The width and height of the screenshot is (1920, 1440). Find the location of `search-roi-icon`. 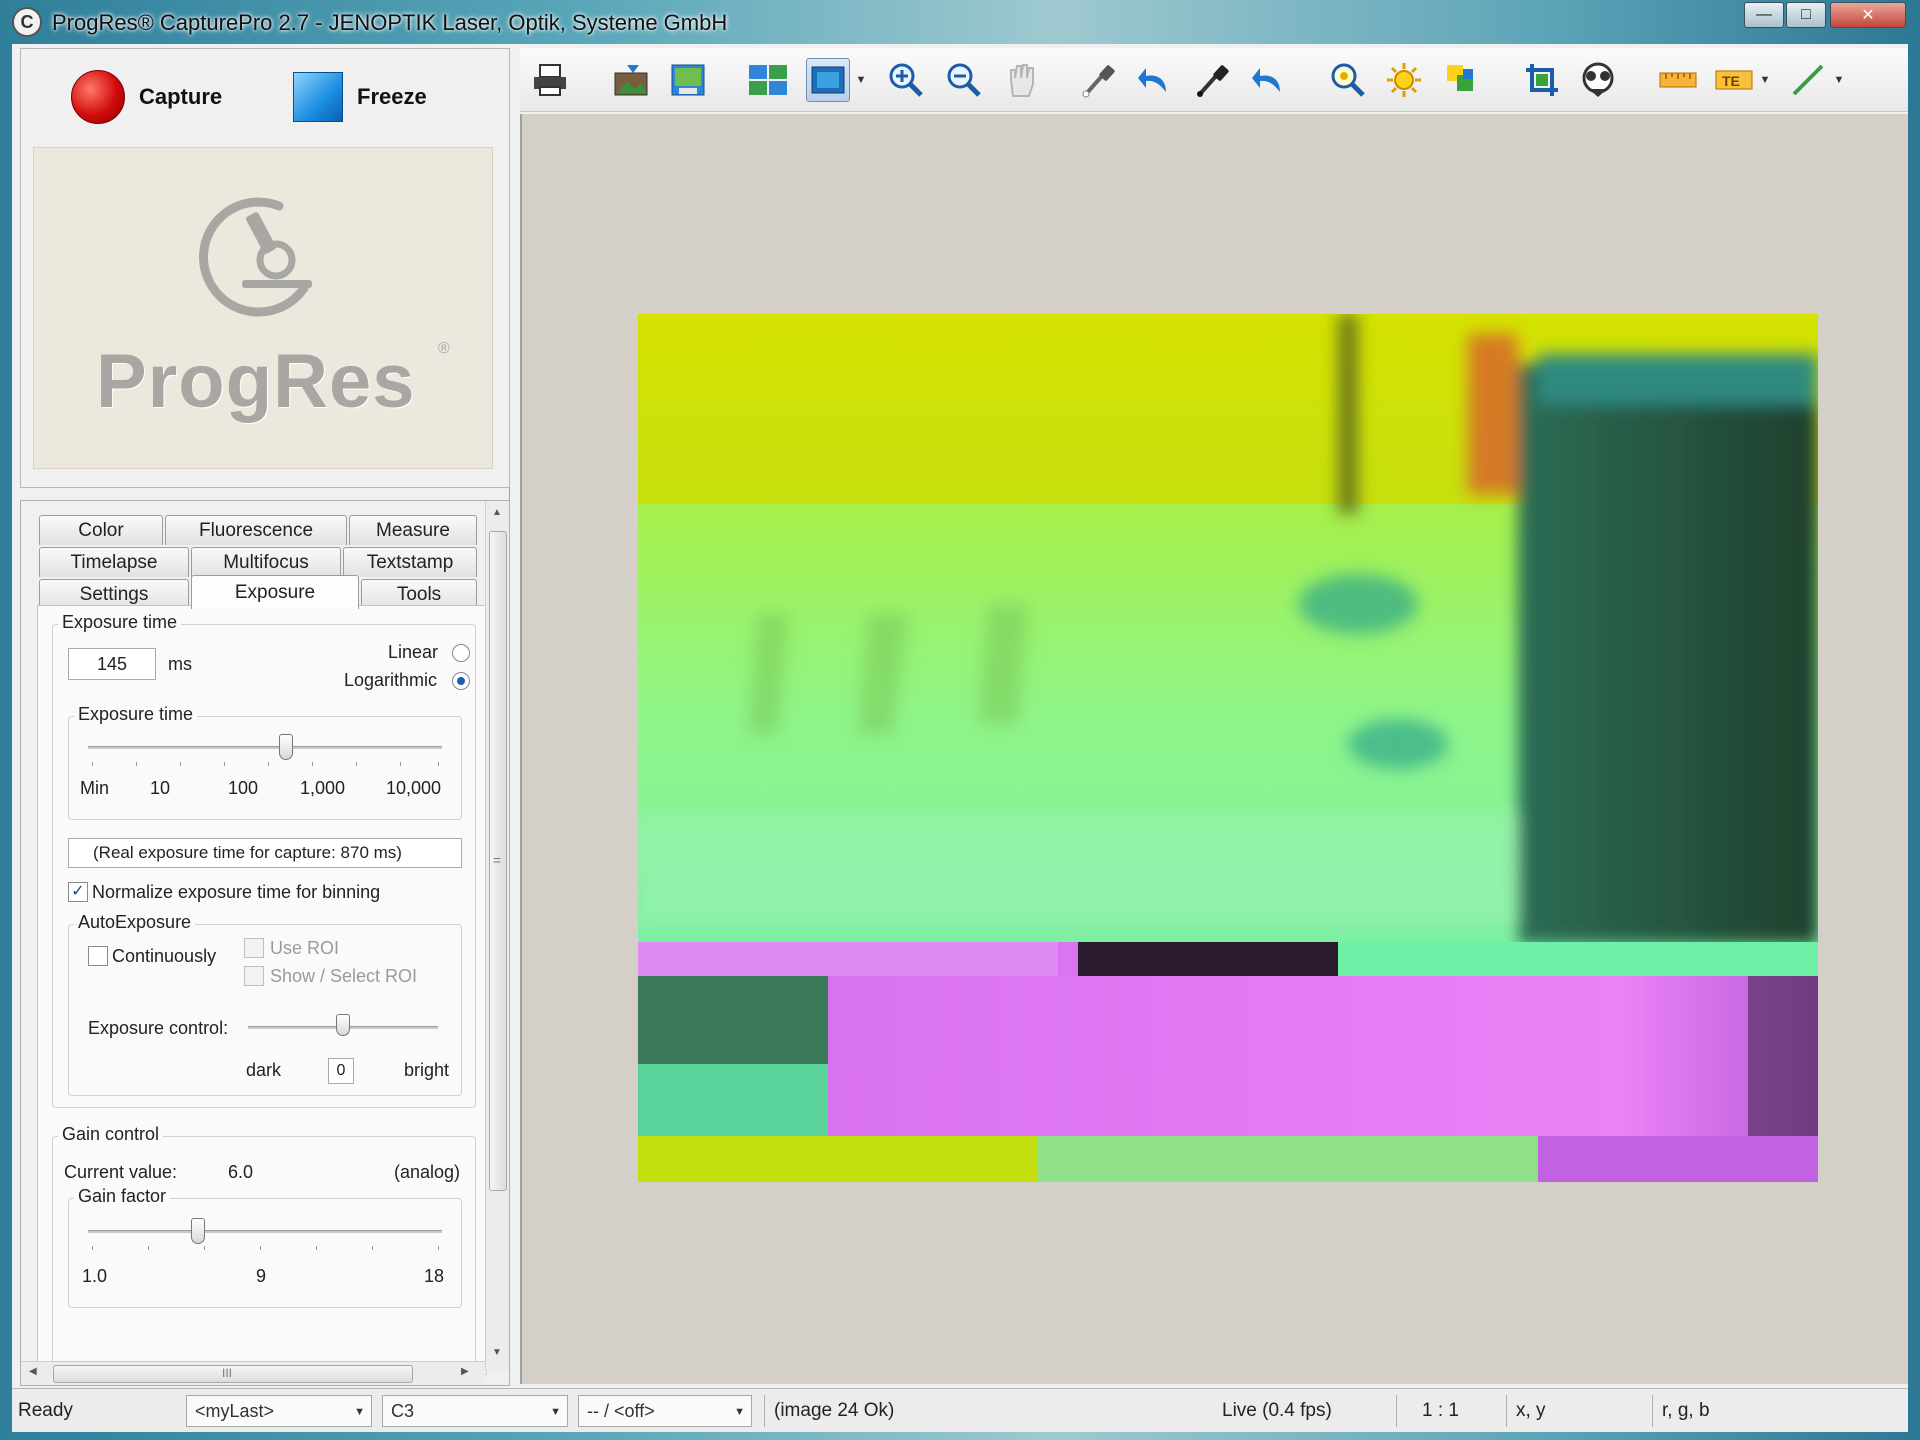

search-roi-icon is located at coordinates (1348, 80).